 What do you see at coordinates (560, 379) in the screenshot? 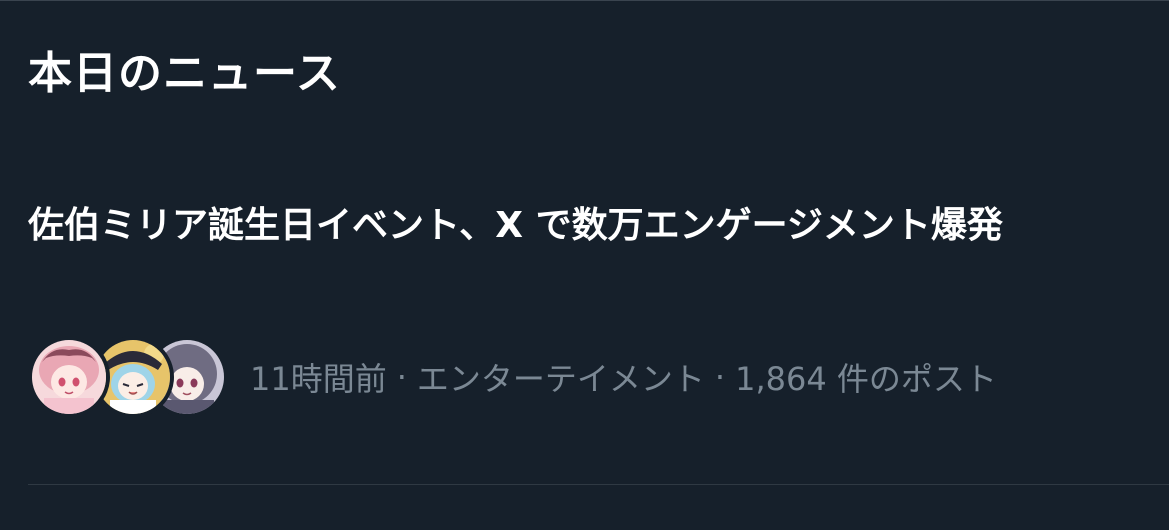
I see `news-category: エンターテイメント` at bounding box center [560, 379].